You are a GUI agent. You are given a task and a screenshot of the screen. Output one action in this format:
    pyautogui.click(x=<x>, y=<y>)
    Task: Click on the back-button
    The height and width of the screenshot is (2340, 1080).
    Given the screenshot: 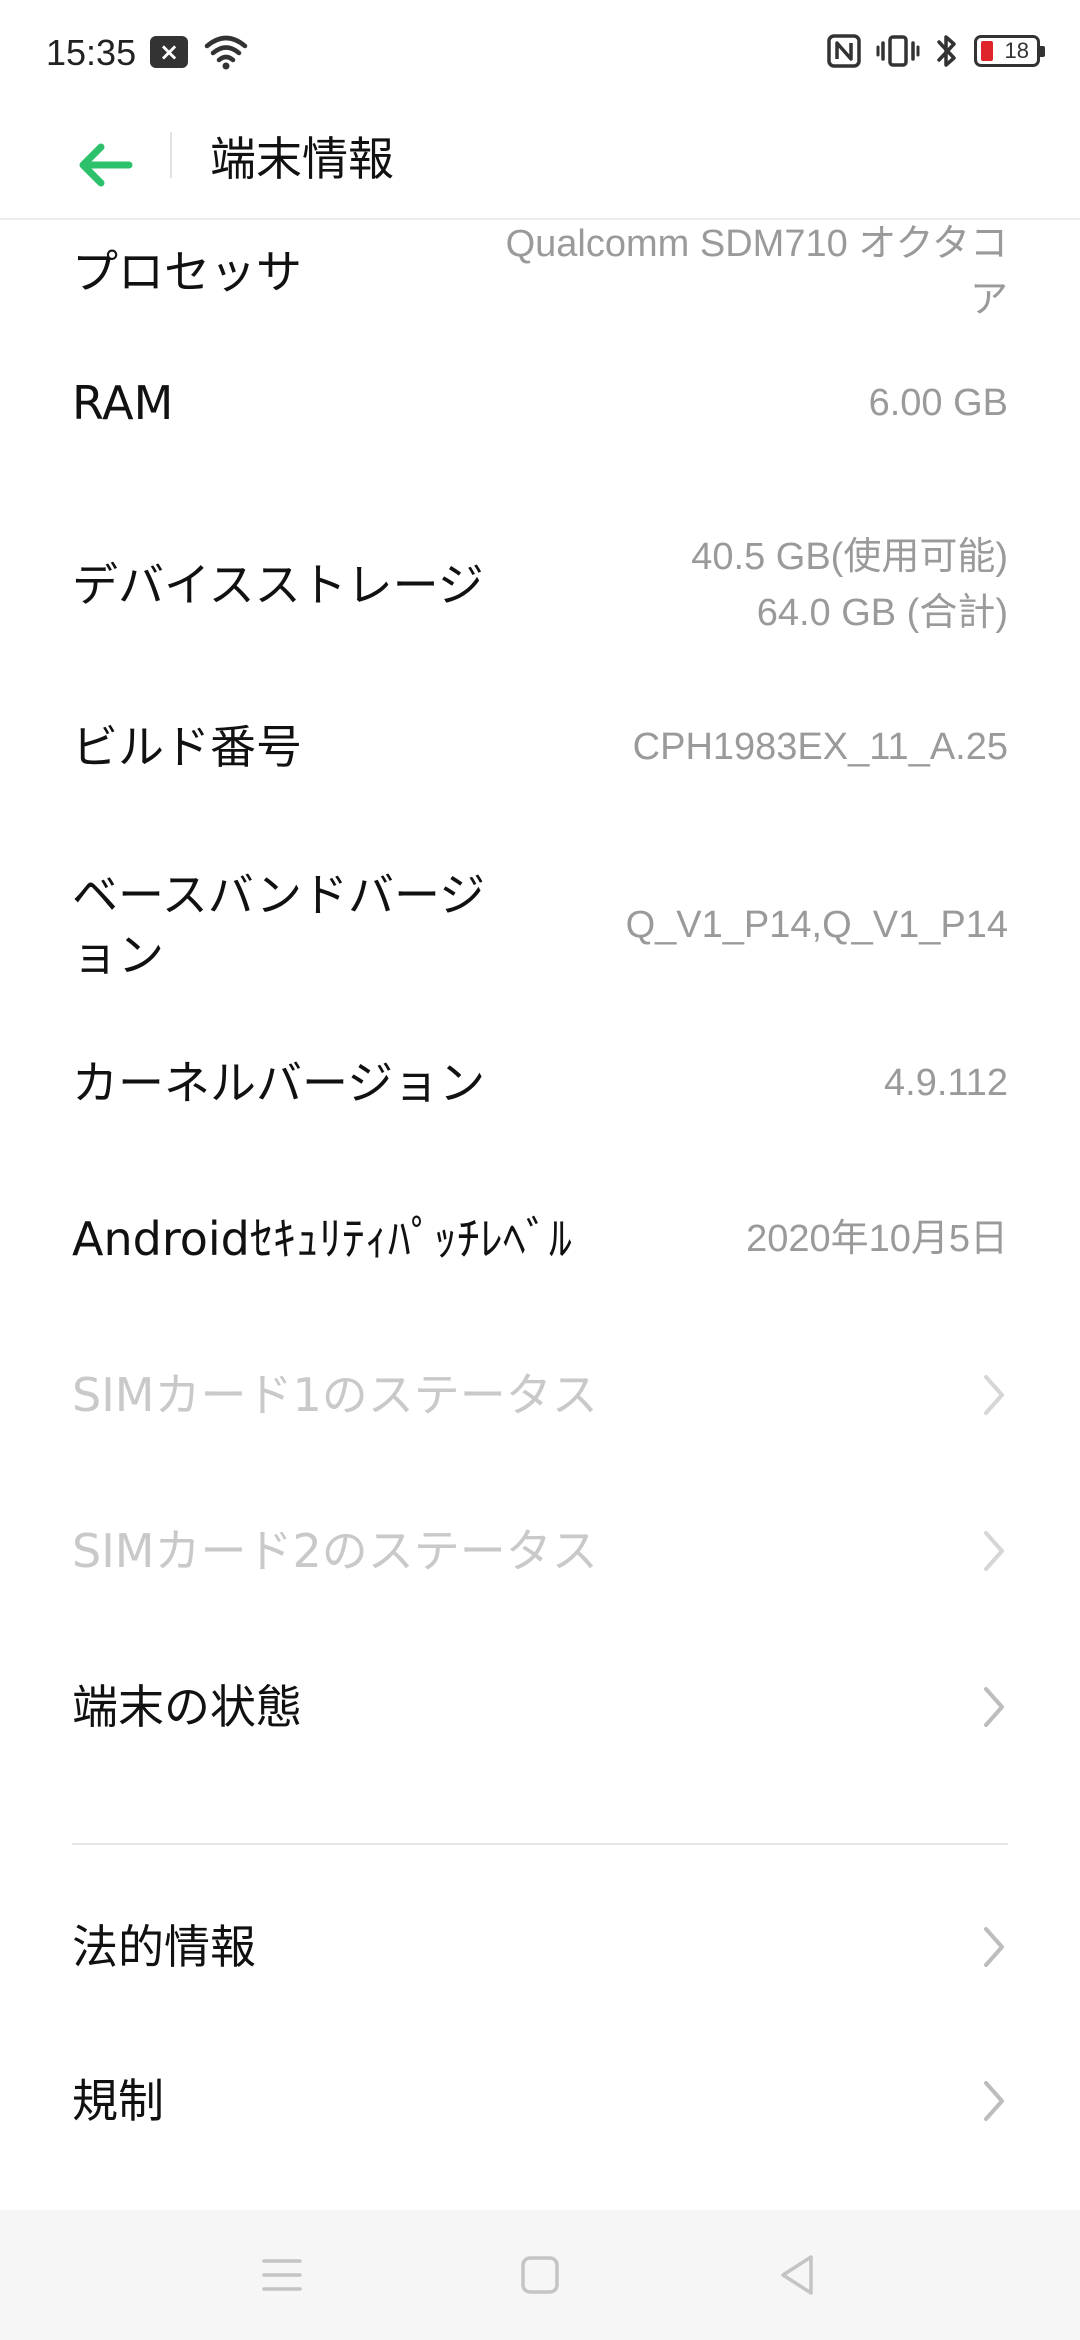 What is the action you would take?
    pyautogui.click(x=105, y=165)
    